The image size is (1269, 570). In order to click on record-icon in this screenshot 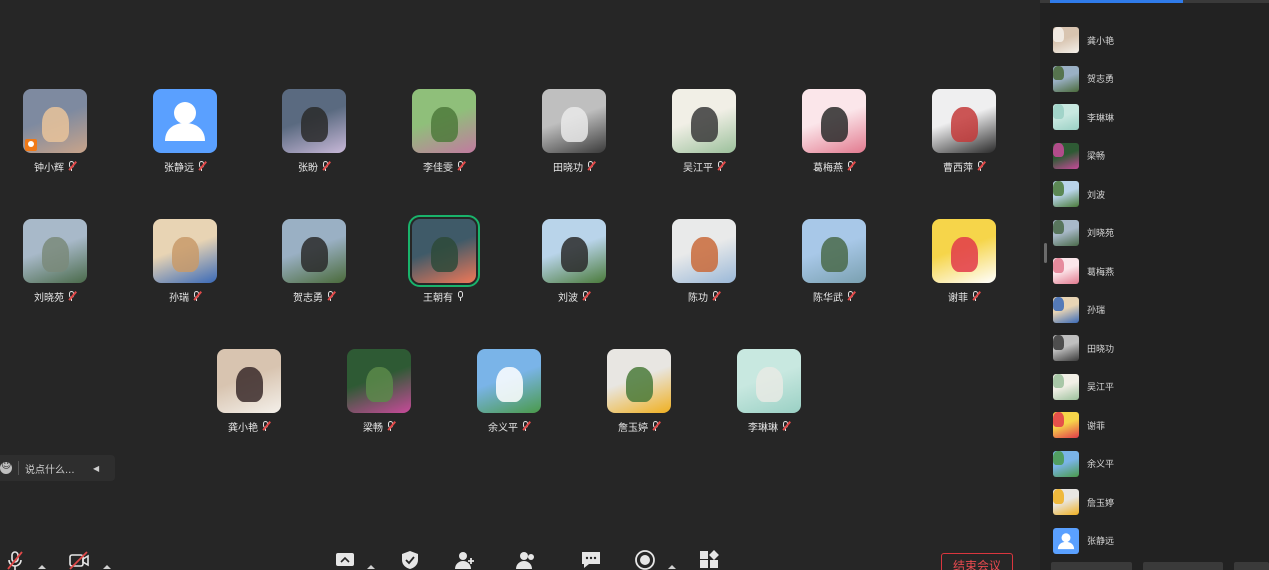, I will do `click(645, 559)`.